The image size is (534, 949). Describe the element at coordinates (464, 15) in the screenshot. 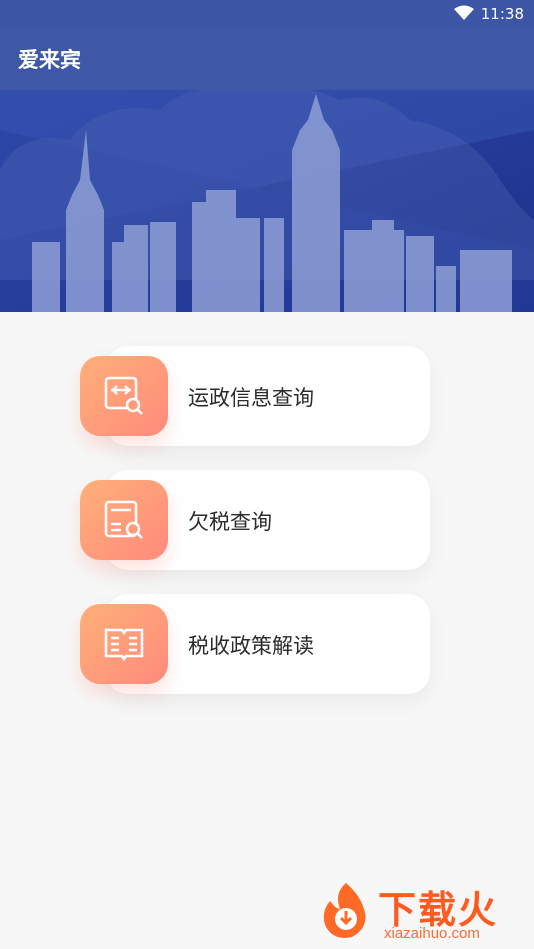

I see `wifi-icon` at that location.